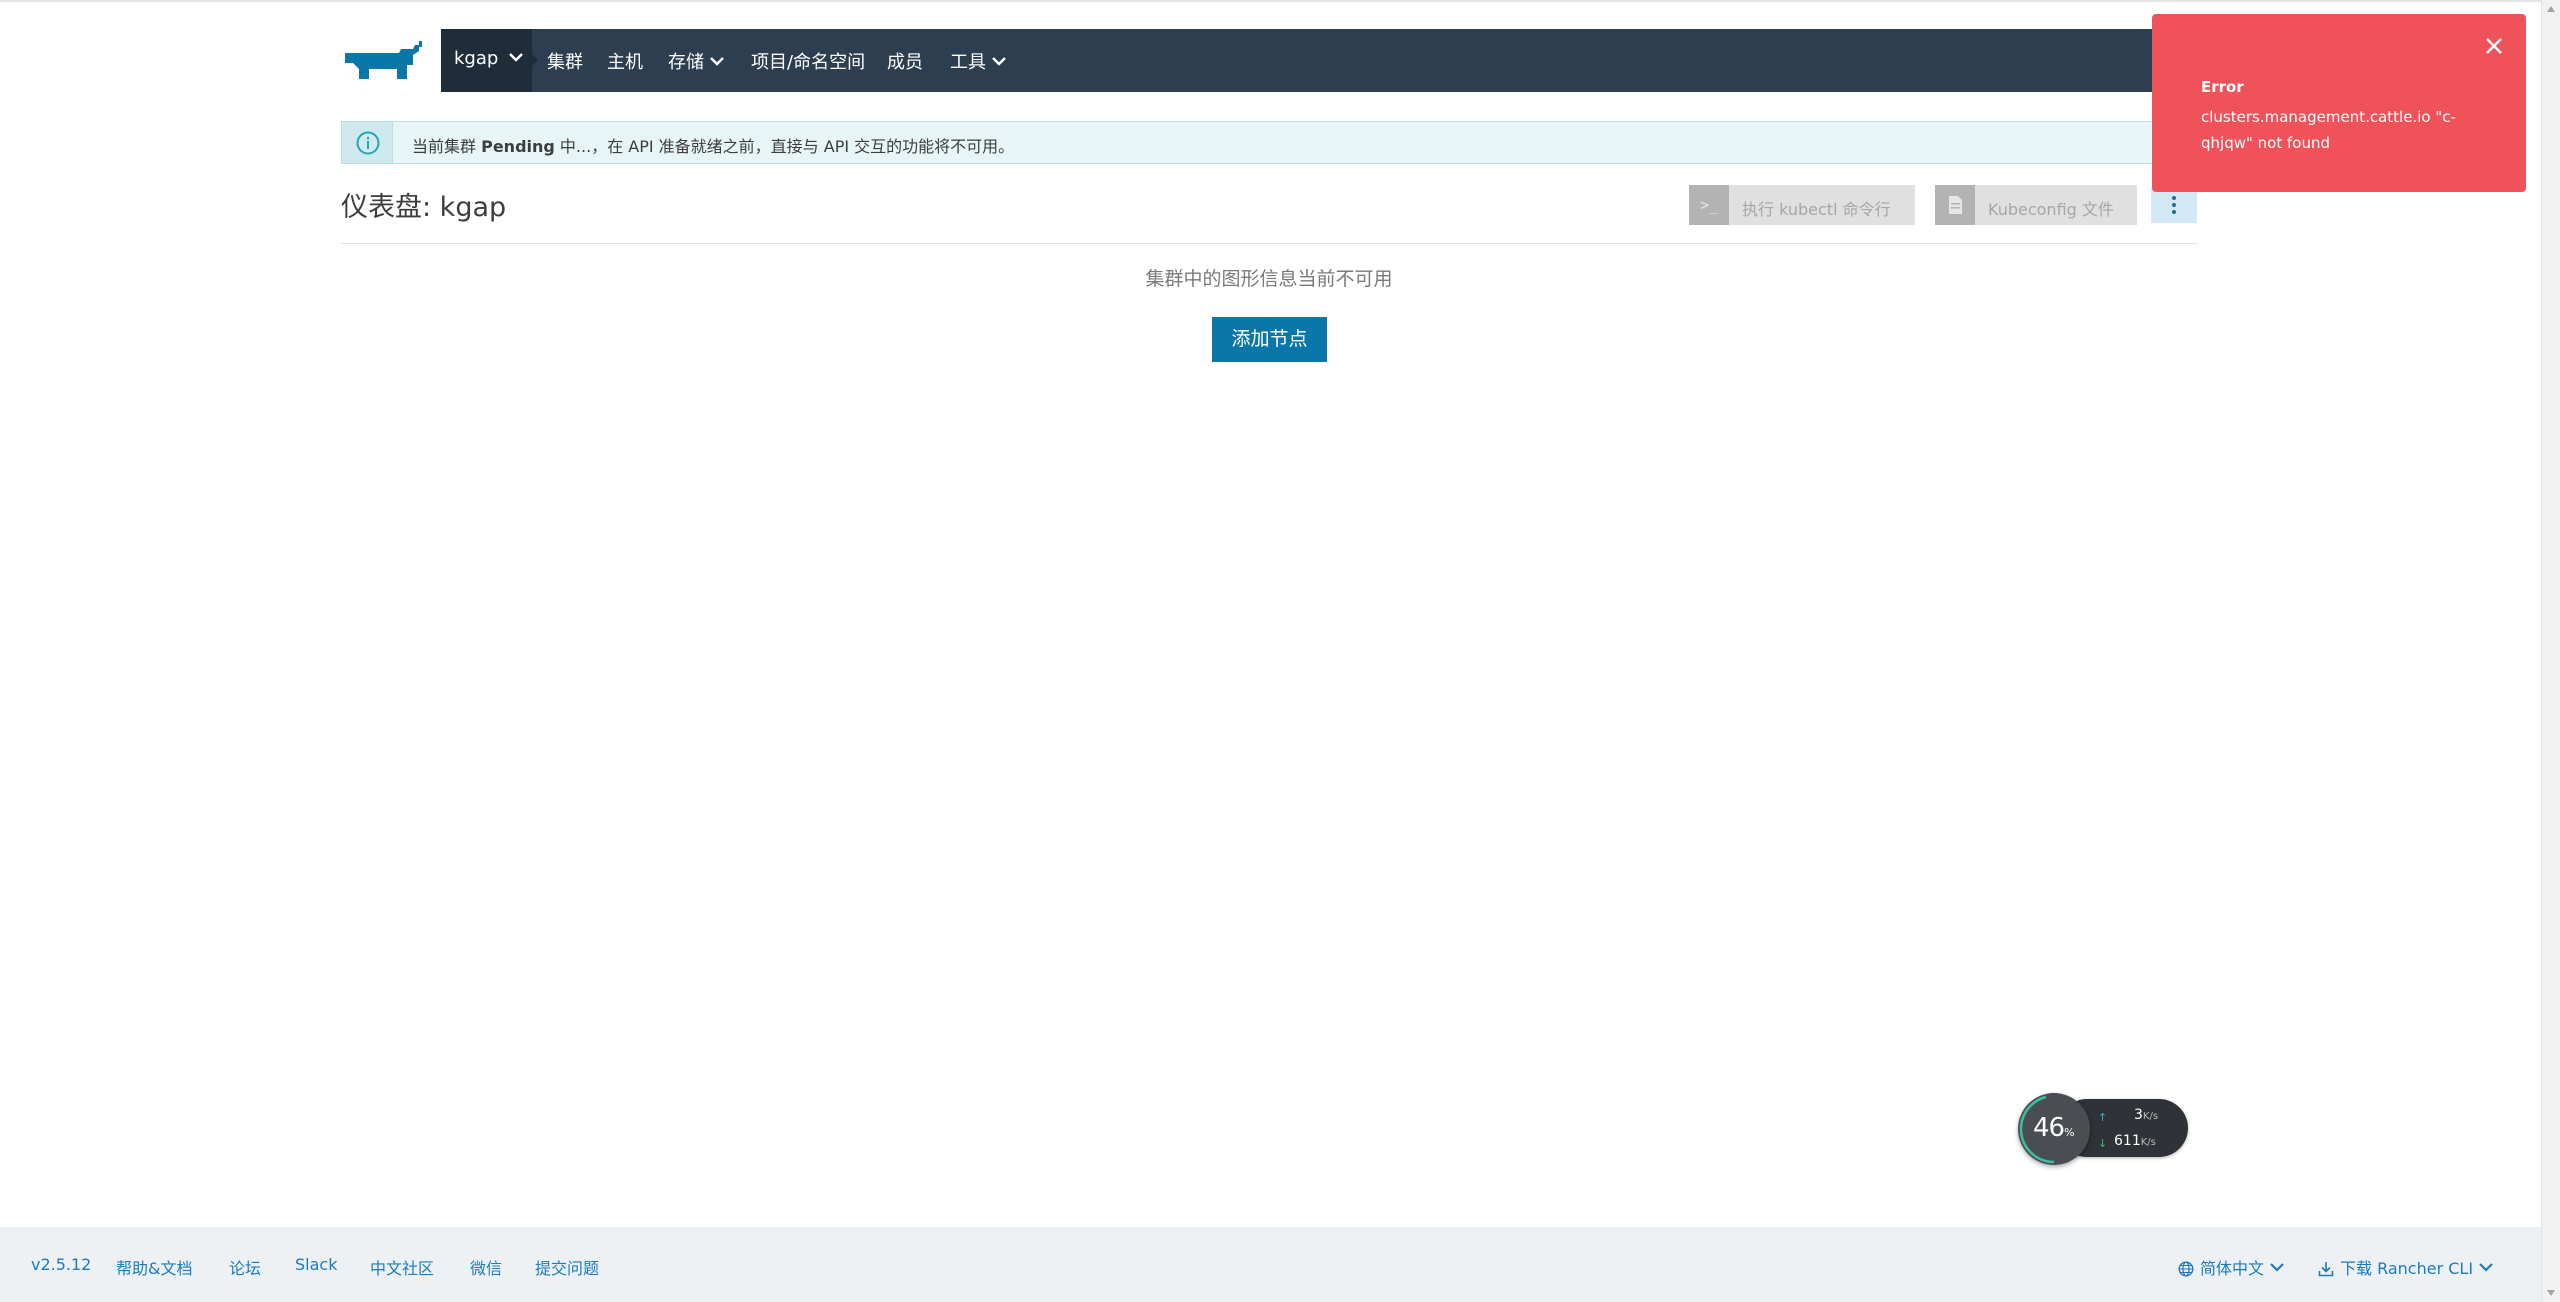 This screenshot has width=2560, height=1302. Describe the element at coordinates (424, 207) in the screenshot. I see `page-title: 仪表盘: kgap` at that location.